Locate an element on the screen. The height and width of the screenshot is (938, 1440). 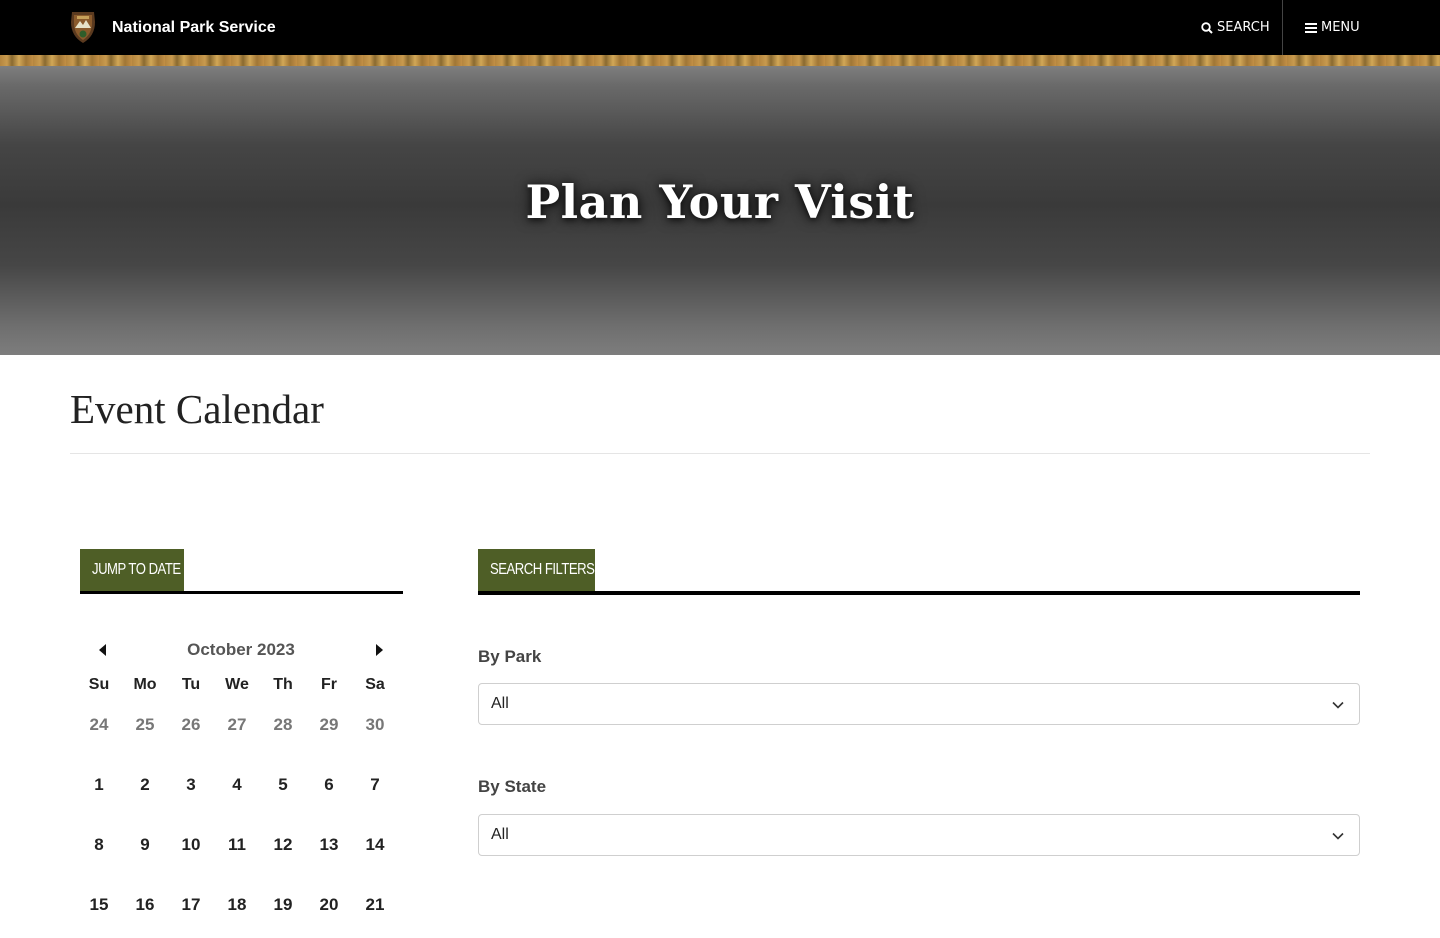
search-filters-tab: SEARCH FILTERS is located at coordinates (536, 570).